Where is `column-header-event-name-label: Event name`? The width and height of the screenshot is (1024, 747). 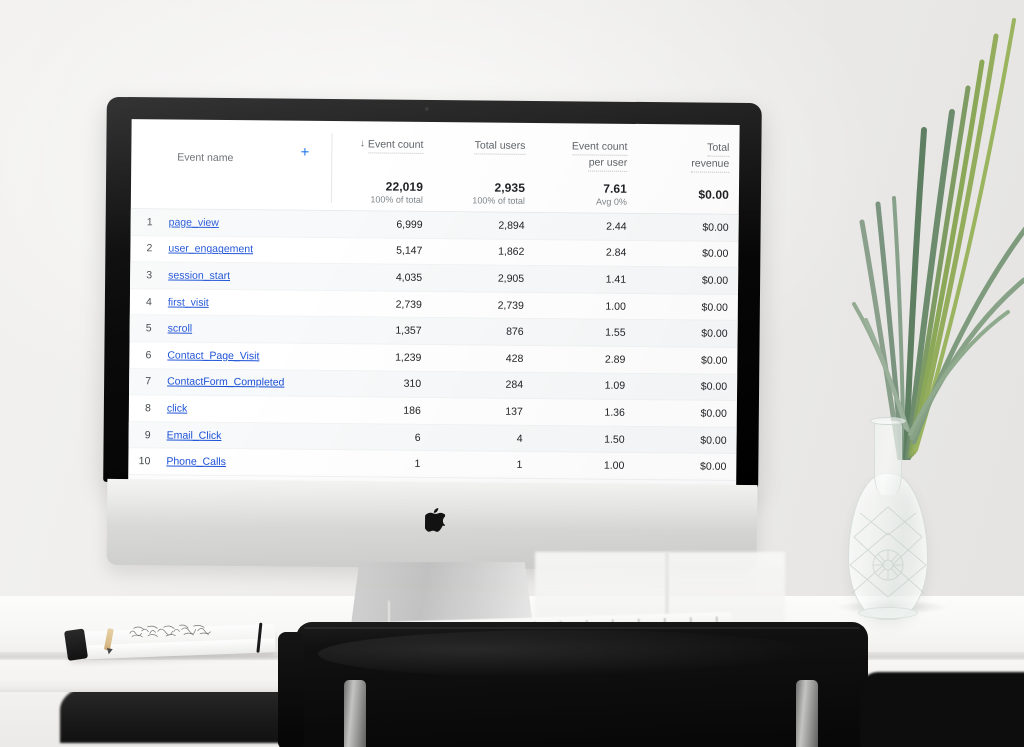 column-header-event-name-label: Event name is located at coordinates (205, 157).